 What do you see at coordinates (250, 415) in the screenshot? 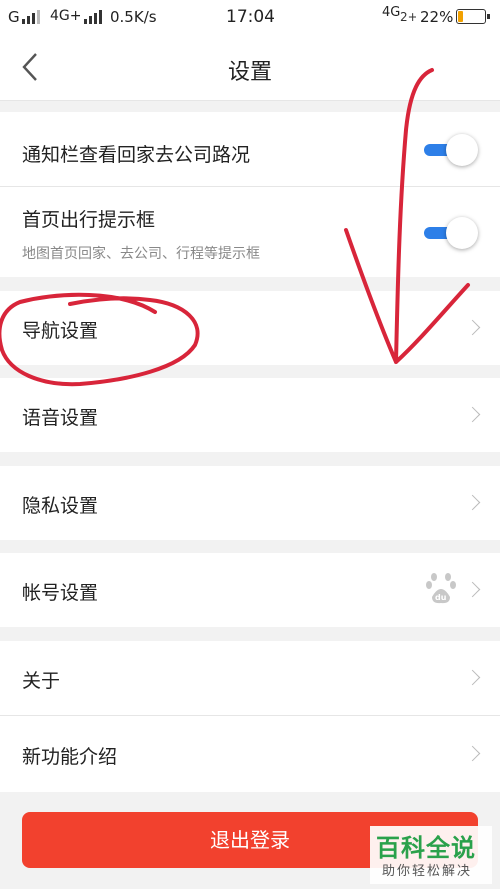
I see `setting-row-voice: 语音设置` at bounding box center [250, 415].